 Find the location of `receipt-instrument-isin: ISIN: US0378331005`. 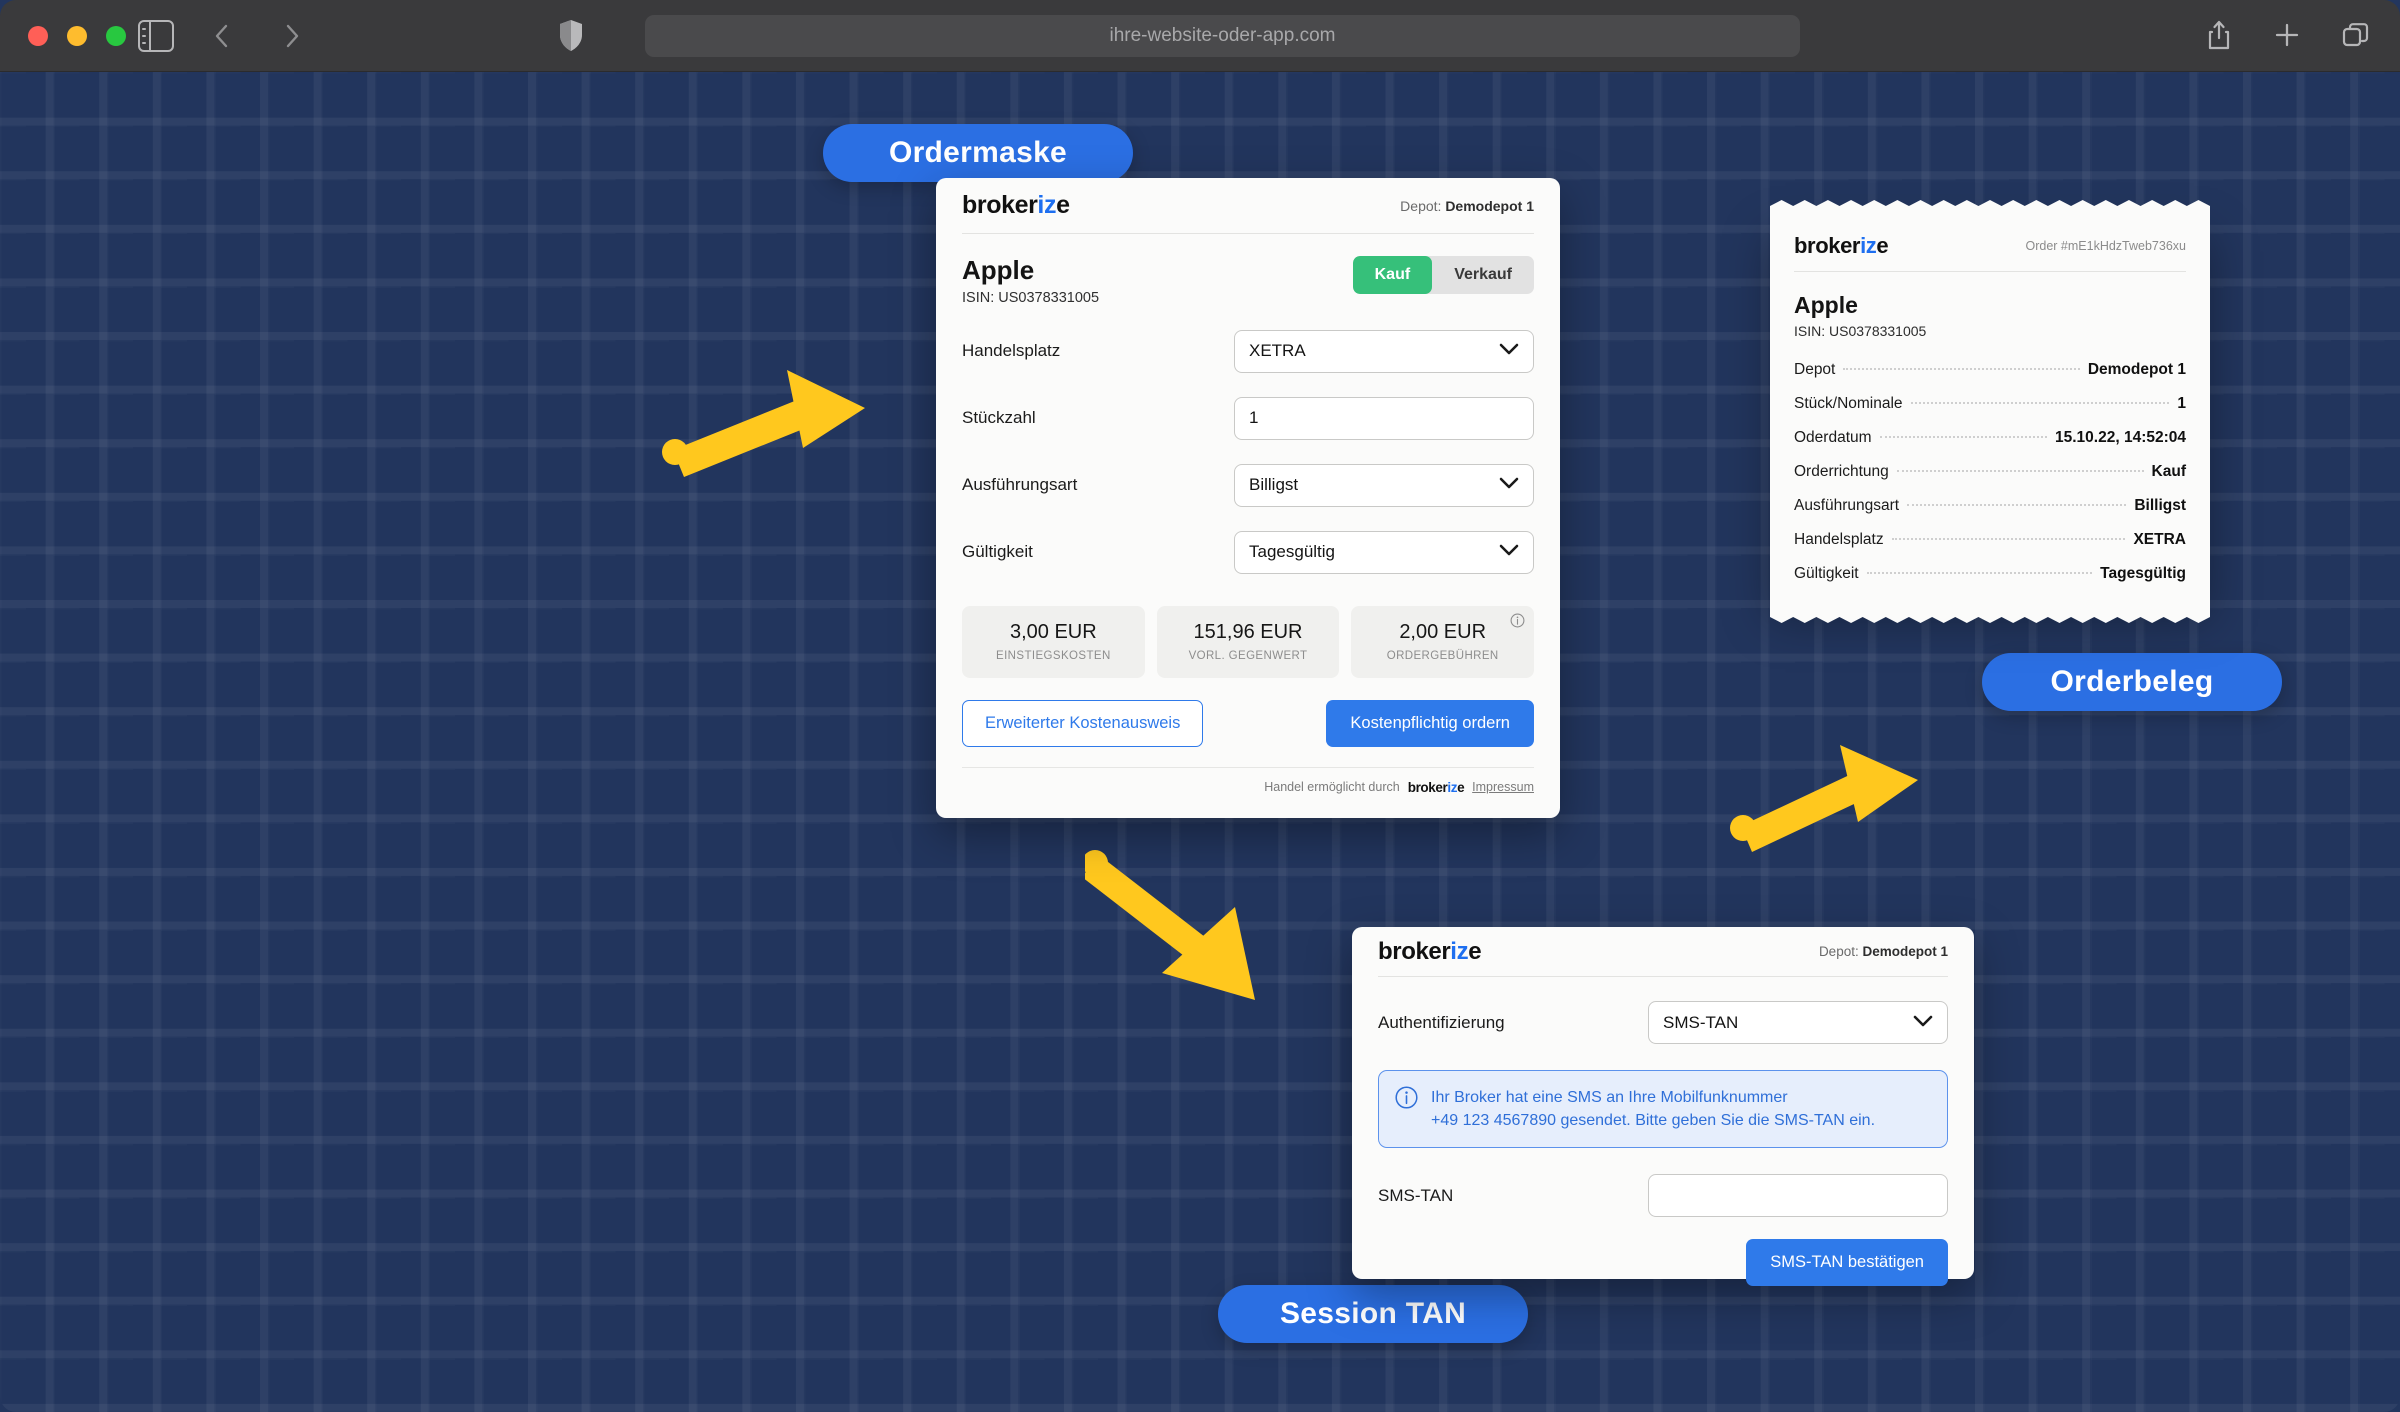

receipt-instrument-isin: ISIN: US0378331005 is located at coordinates (1860, 331).